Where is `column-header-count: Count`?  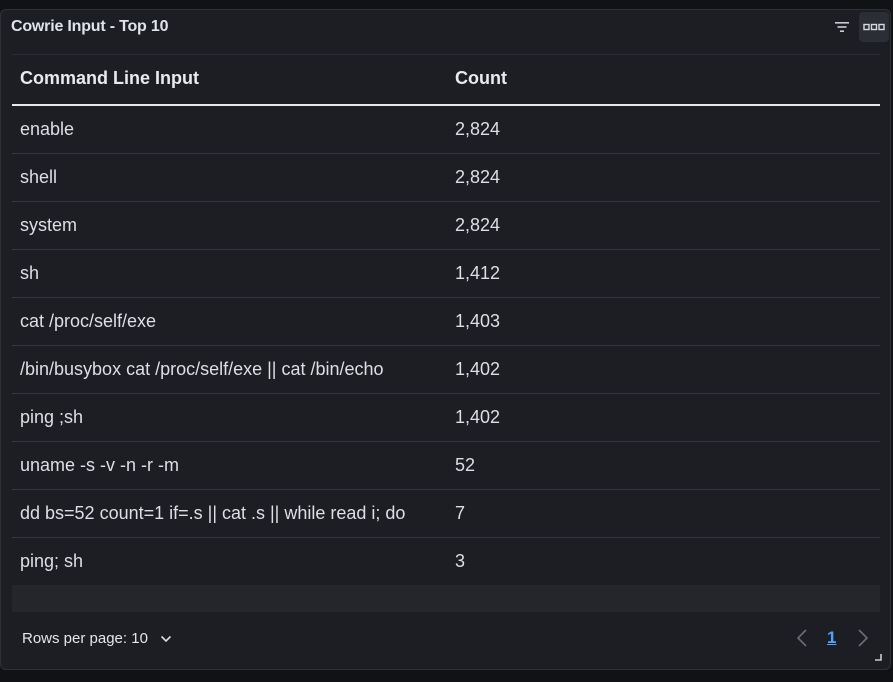
column-header-count: Count is located at coordinates (481, 78).